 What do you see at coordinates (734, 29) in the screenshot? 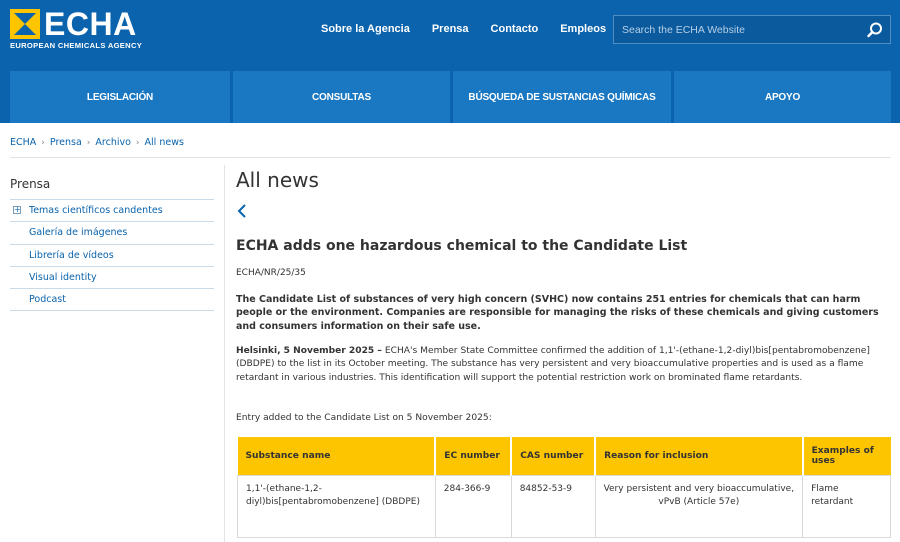
I see `search-input` at bounding box center [734, 29].